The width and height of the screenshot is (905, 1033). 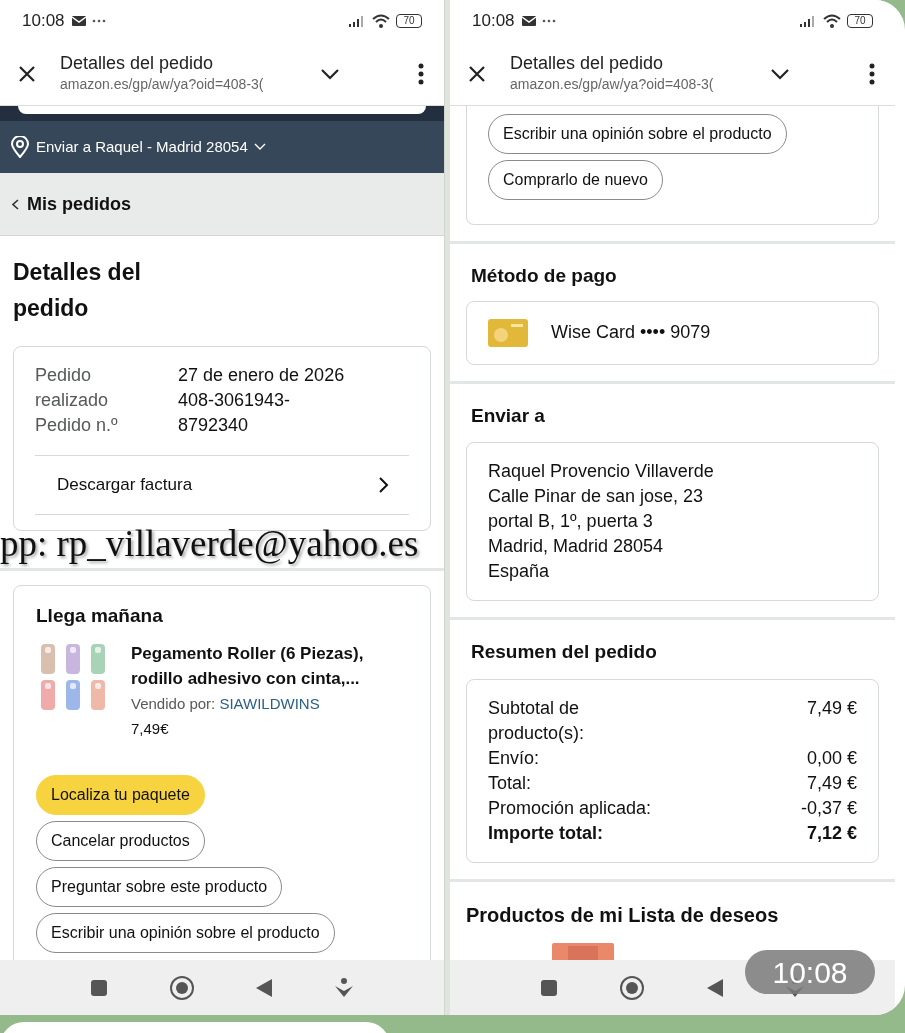 I want to click on action-button: Comprarlo de nuevo, so click(x=575, y=180).